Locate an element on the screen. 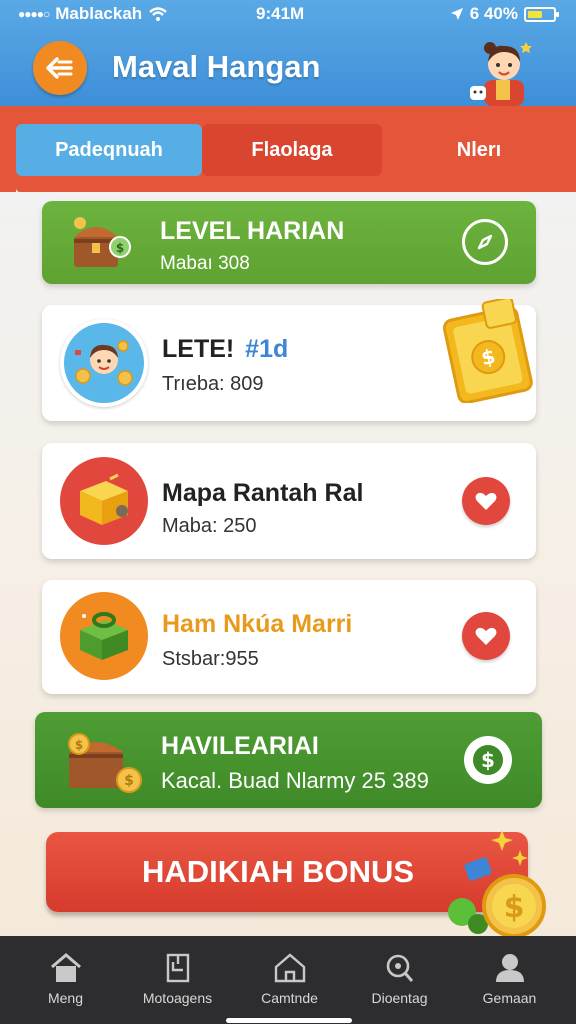  nav-item-camtnde: Camtnde is located at coordinates (289, 980).